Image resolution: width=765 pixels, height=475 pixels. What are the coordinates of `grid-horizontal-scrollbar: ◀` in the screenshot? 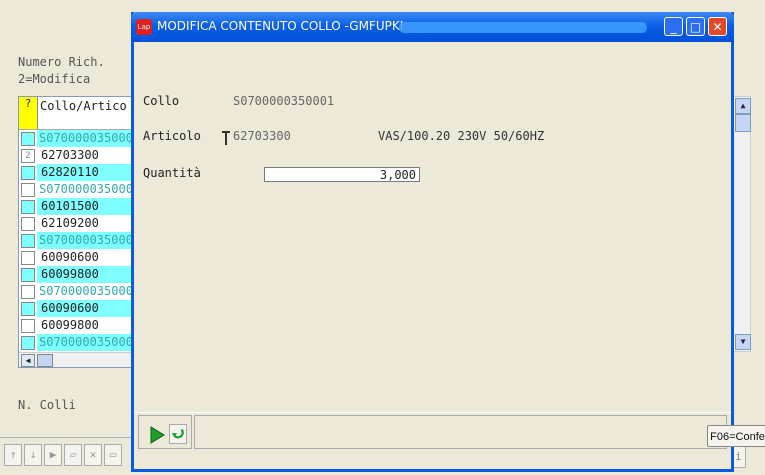 It's located at (77, 359).